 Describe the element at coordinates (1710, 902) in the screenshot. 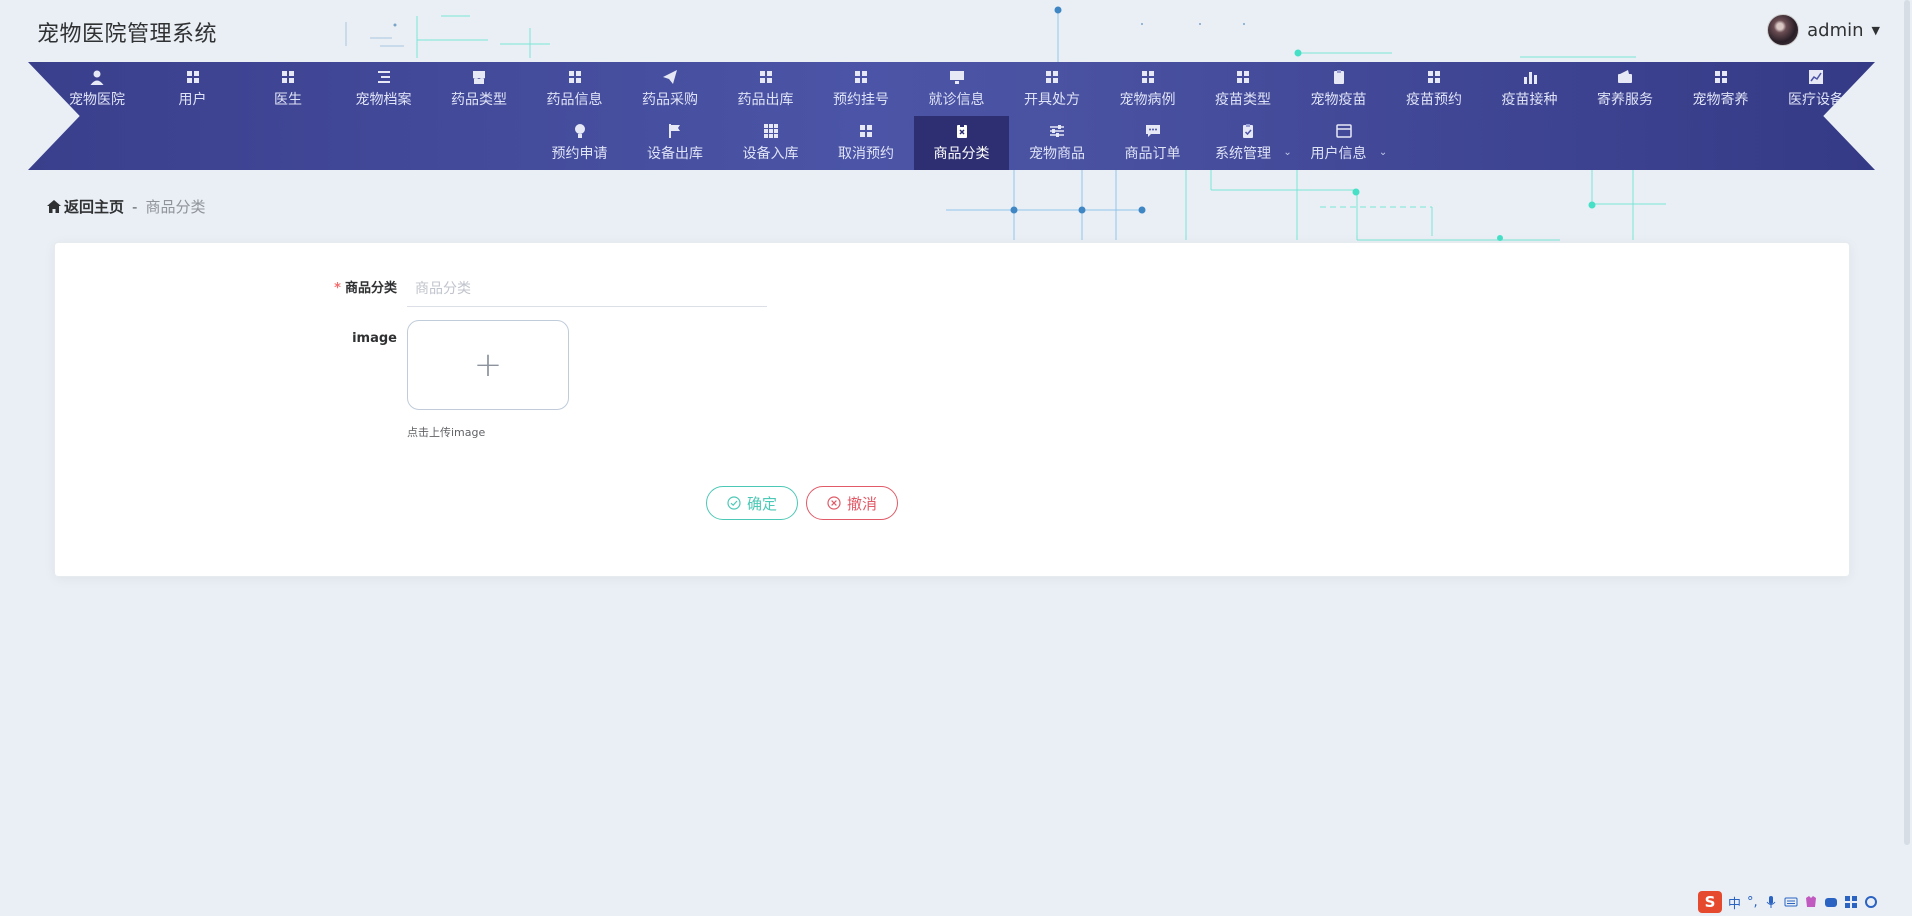

I see `sogou-ime-icon: S` at that location.